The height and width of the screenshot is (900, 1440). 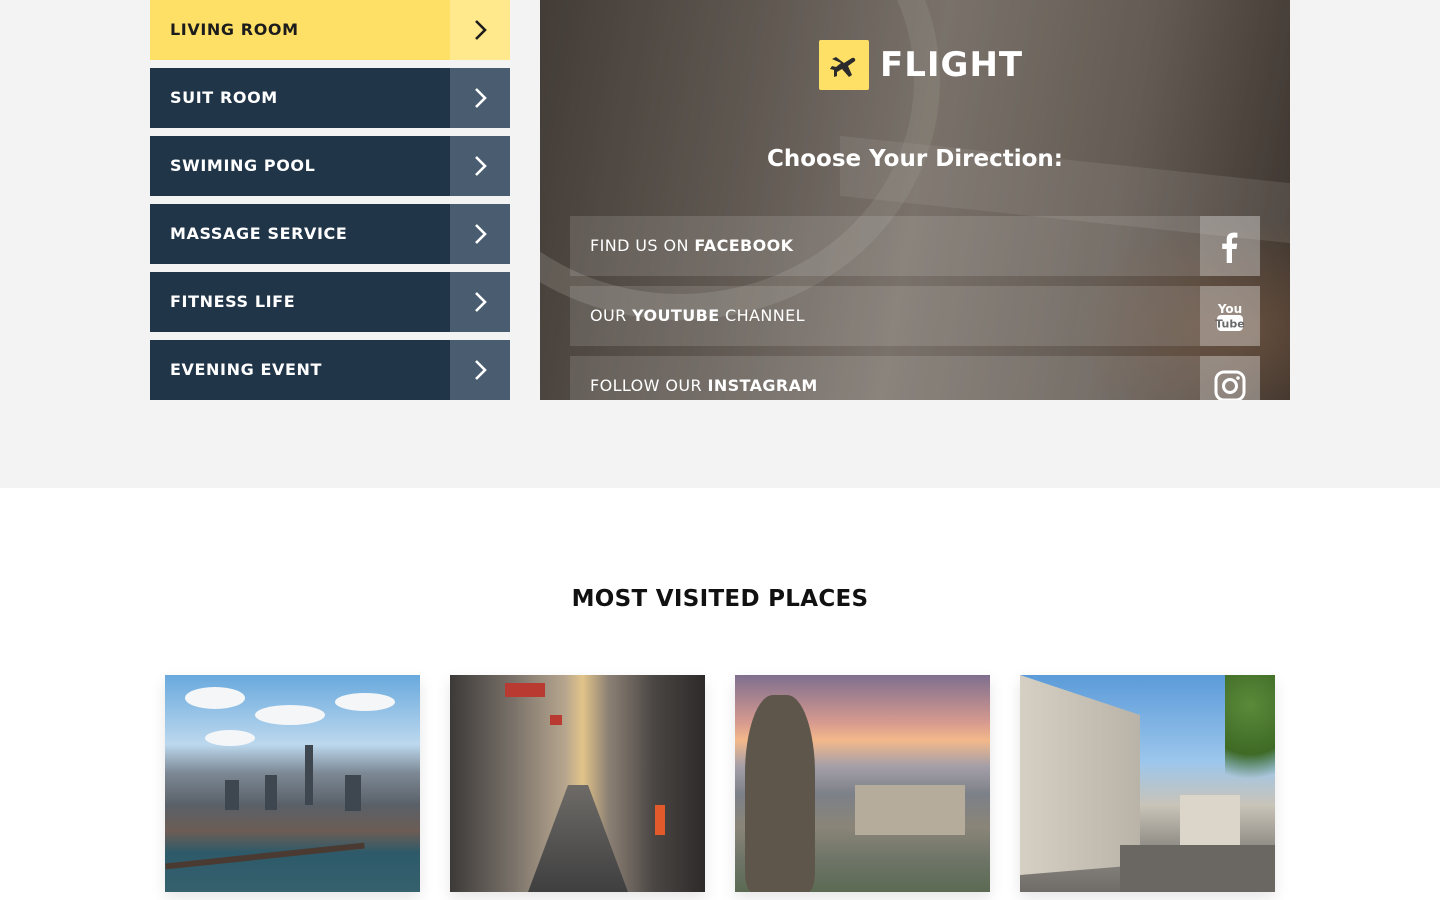 I want to click on menu-item-label: LIVING ROOM, so click(x=234, y=29).